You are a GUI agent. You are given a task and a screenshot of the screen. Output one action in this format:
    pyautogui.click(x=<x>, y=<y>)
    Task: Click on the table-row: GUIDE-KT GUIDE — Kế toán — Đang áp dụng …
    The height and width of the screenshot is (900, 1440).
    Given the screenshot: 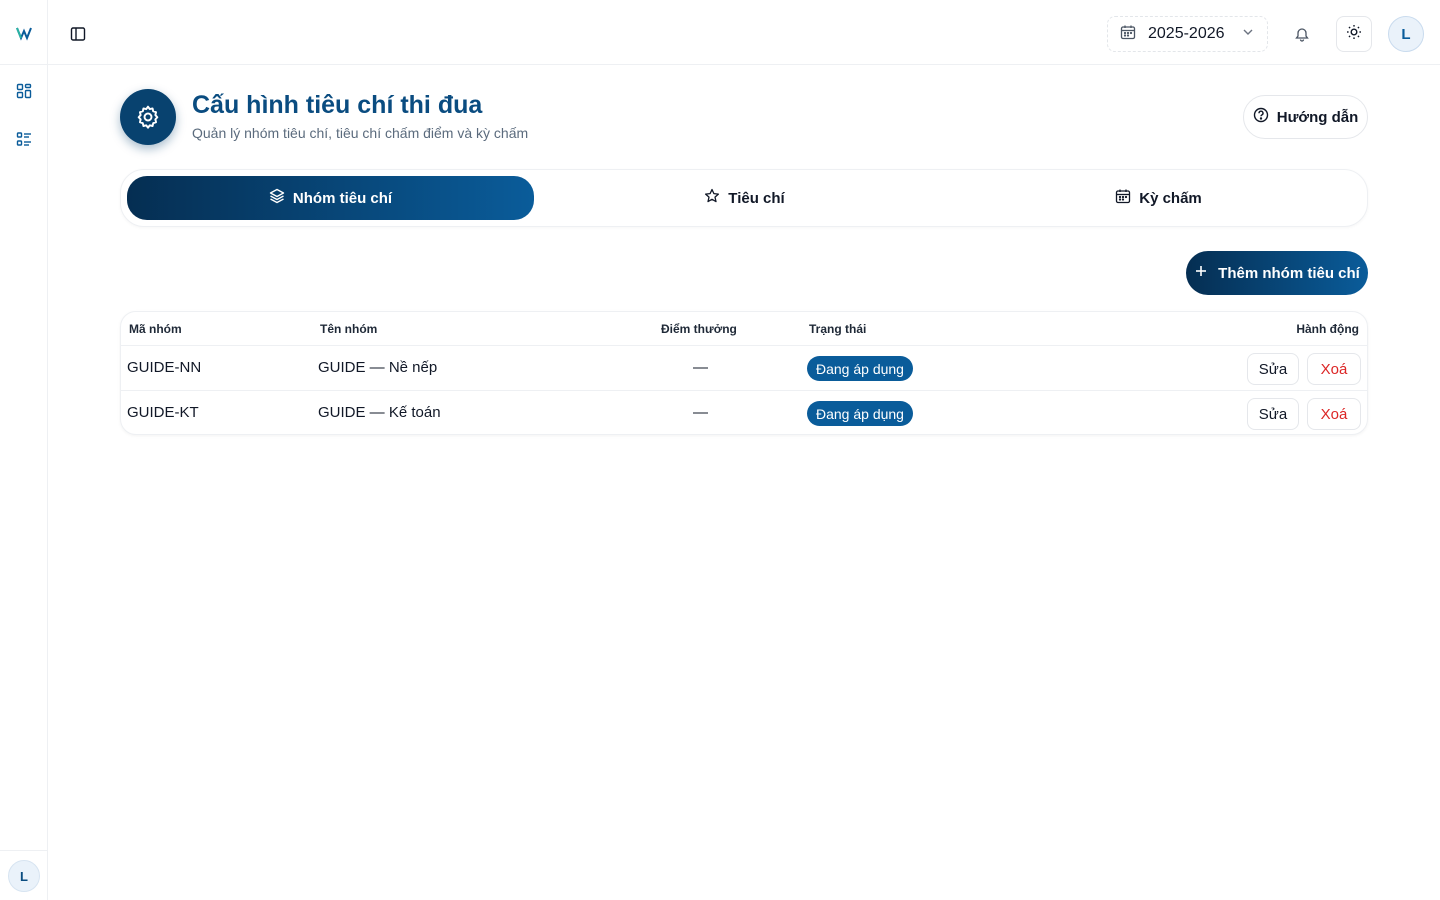 What is the action you would take?
    pyautogui.click(x=744, y=412)
    